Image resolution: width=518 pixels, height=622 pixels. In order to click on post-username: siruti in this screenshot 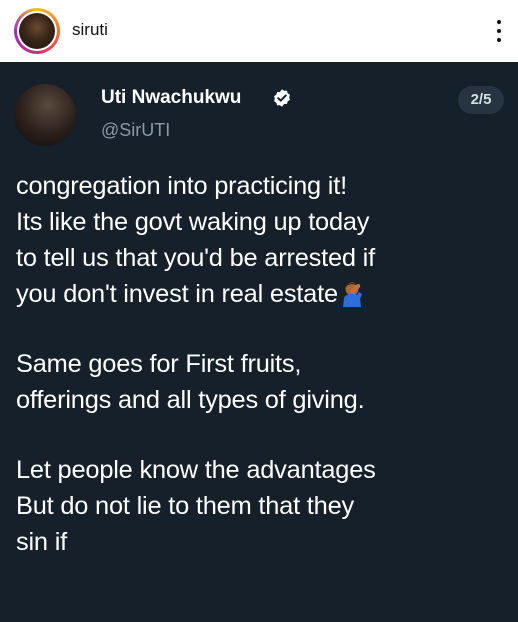, I will do `click(90, 30)`.